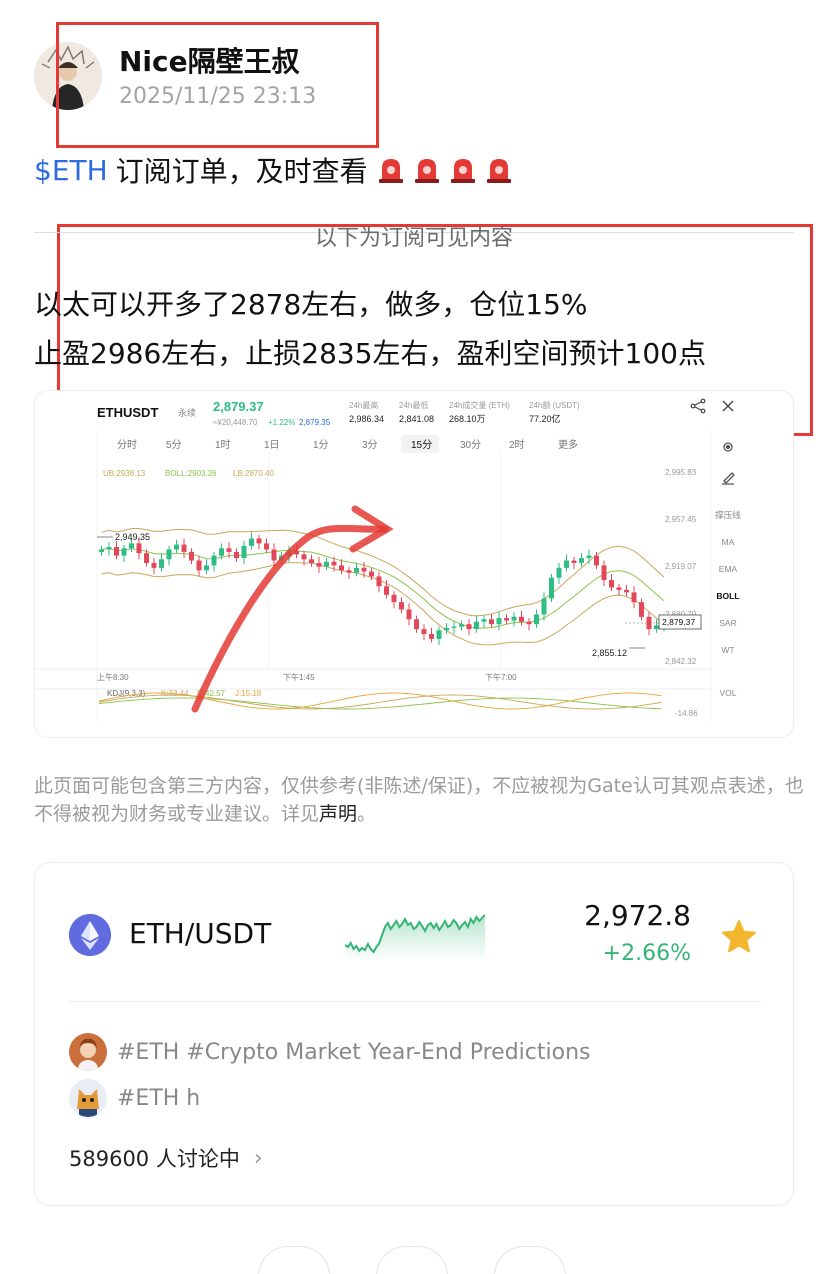  Describe the element at coordinates (698, 406) in the screenshot. I see `share-icon` at that location.